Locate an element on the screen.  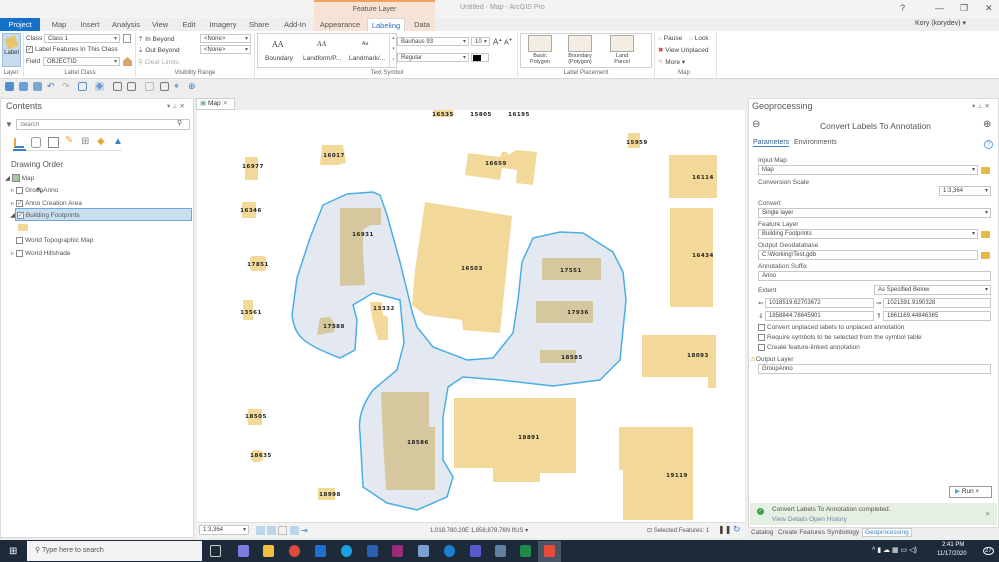
boundary-polygon-icon is located at coordinates (580, 43).